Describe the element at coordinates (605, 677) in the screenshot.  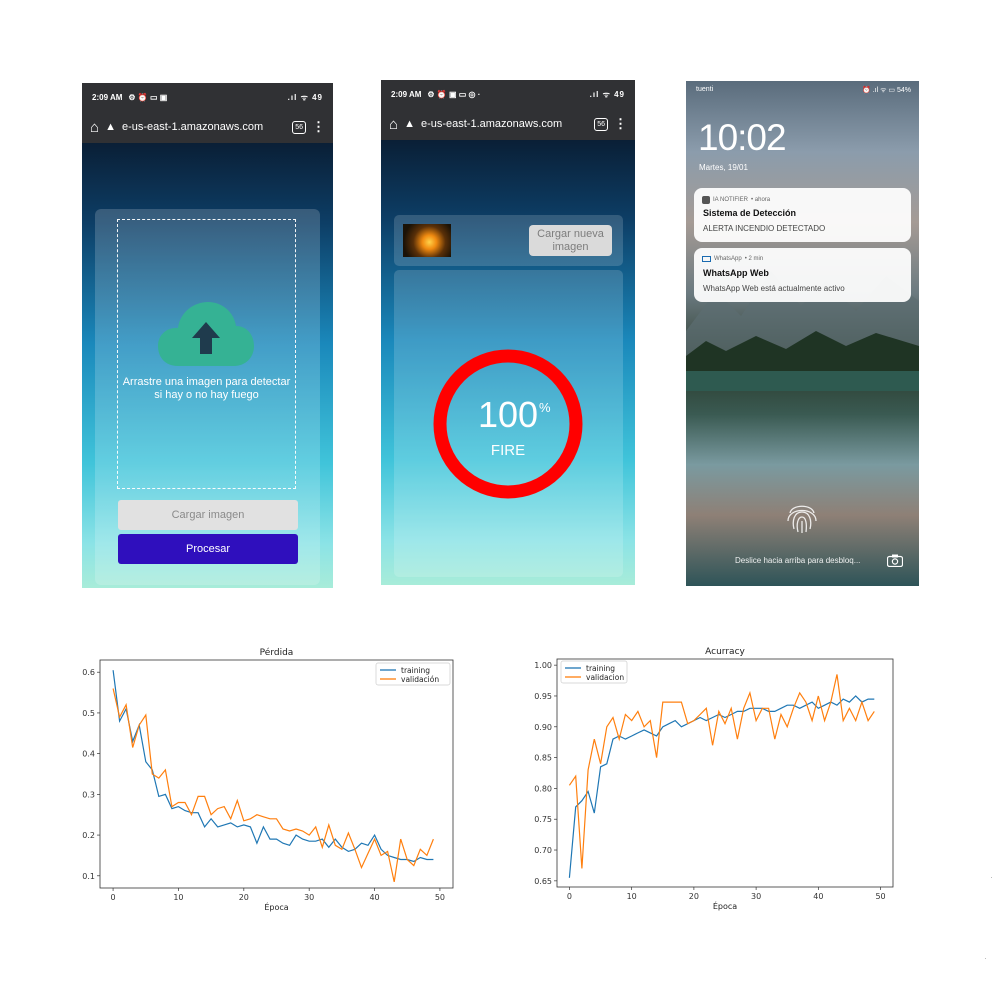
I see `chart-accuracy-legend-label: validacion` at that location.